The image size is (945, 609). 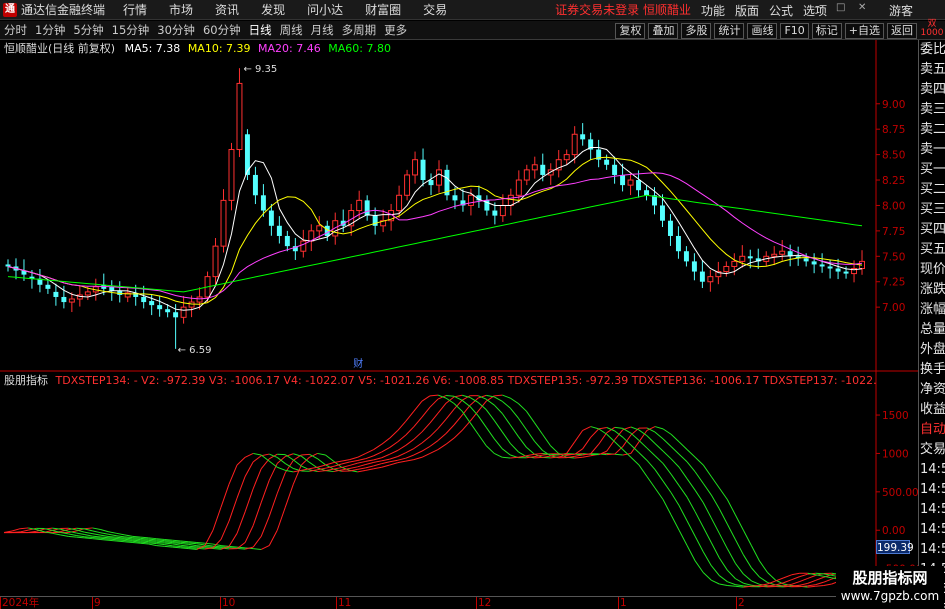 I want to click on guest-label: 游客, so click(x=901, y=10).